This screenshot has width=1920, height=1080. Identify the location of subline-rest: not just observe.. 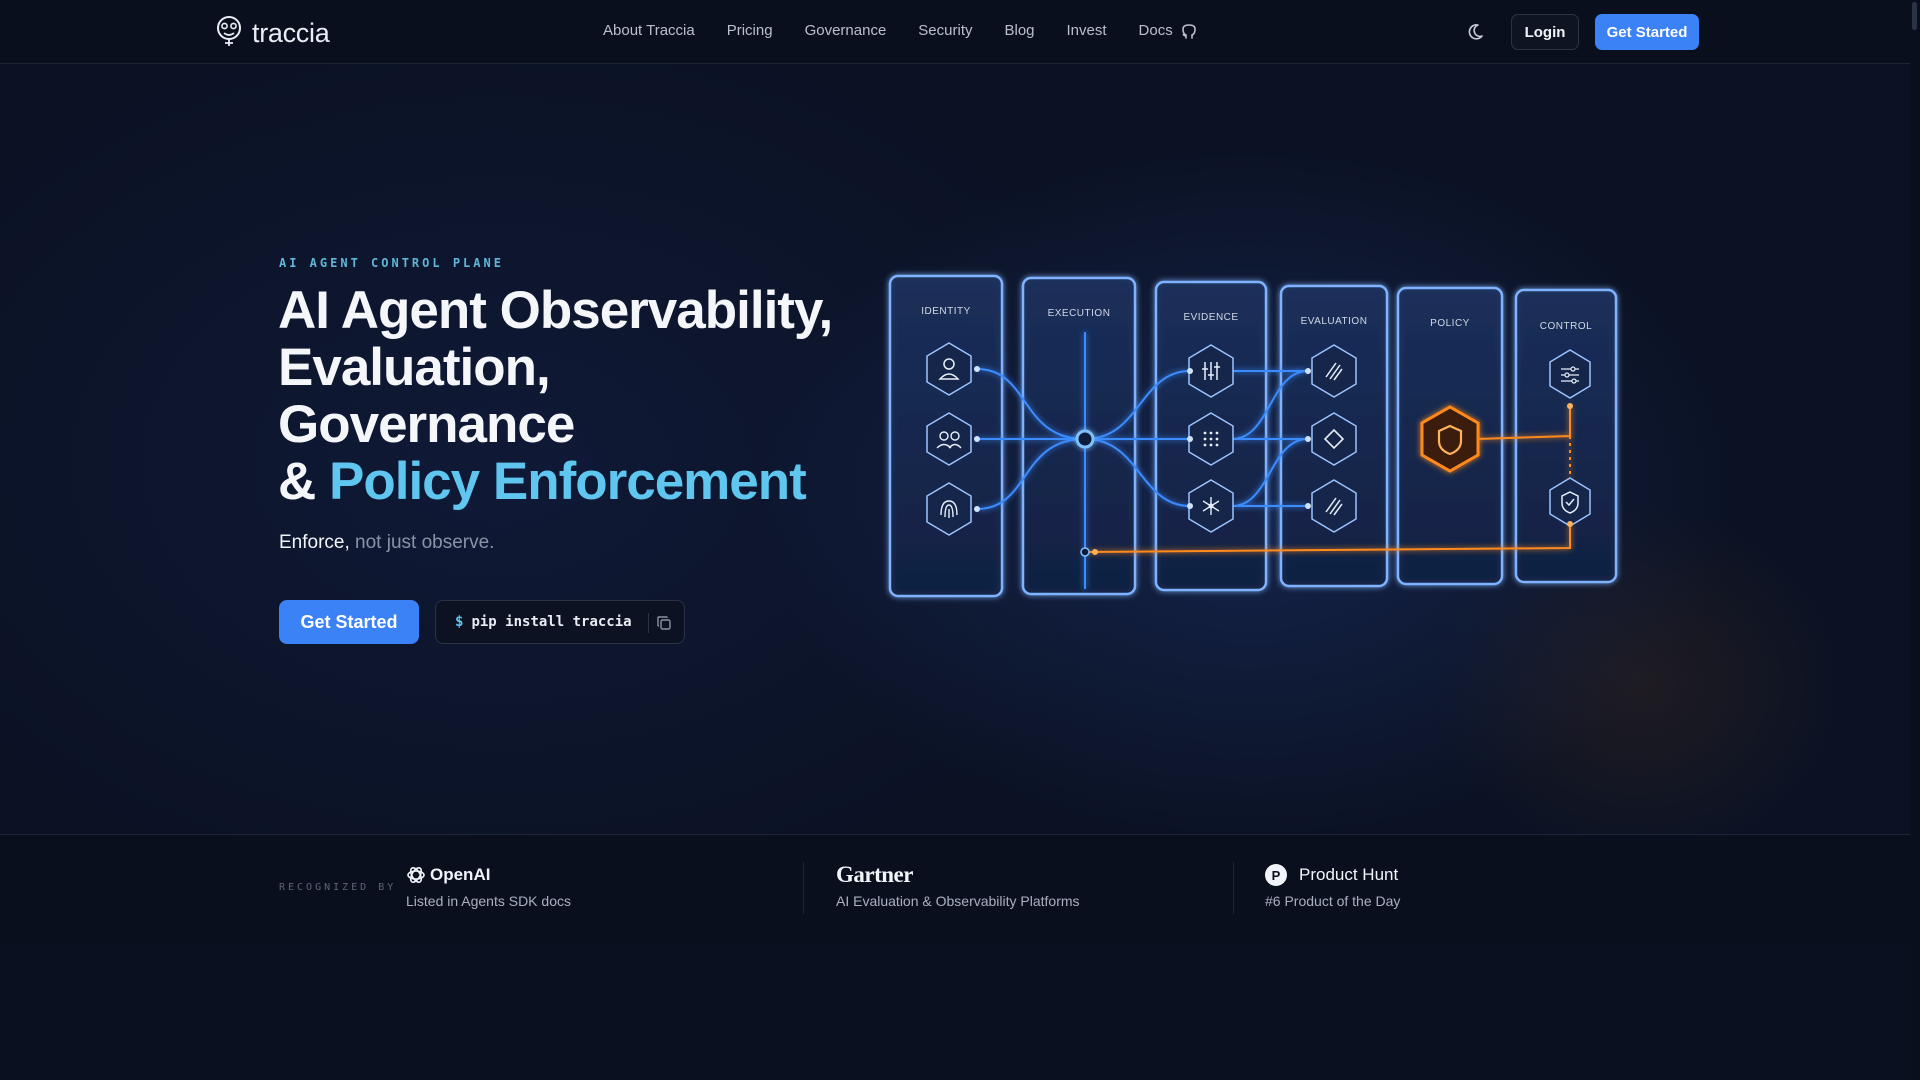
(422, 542).